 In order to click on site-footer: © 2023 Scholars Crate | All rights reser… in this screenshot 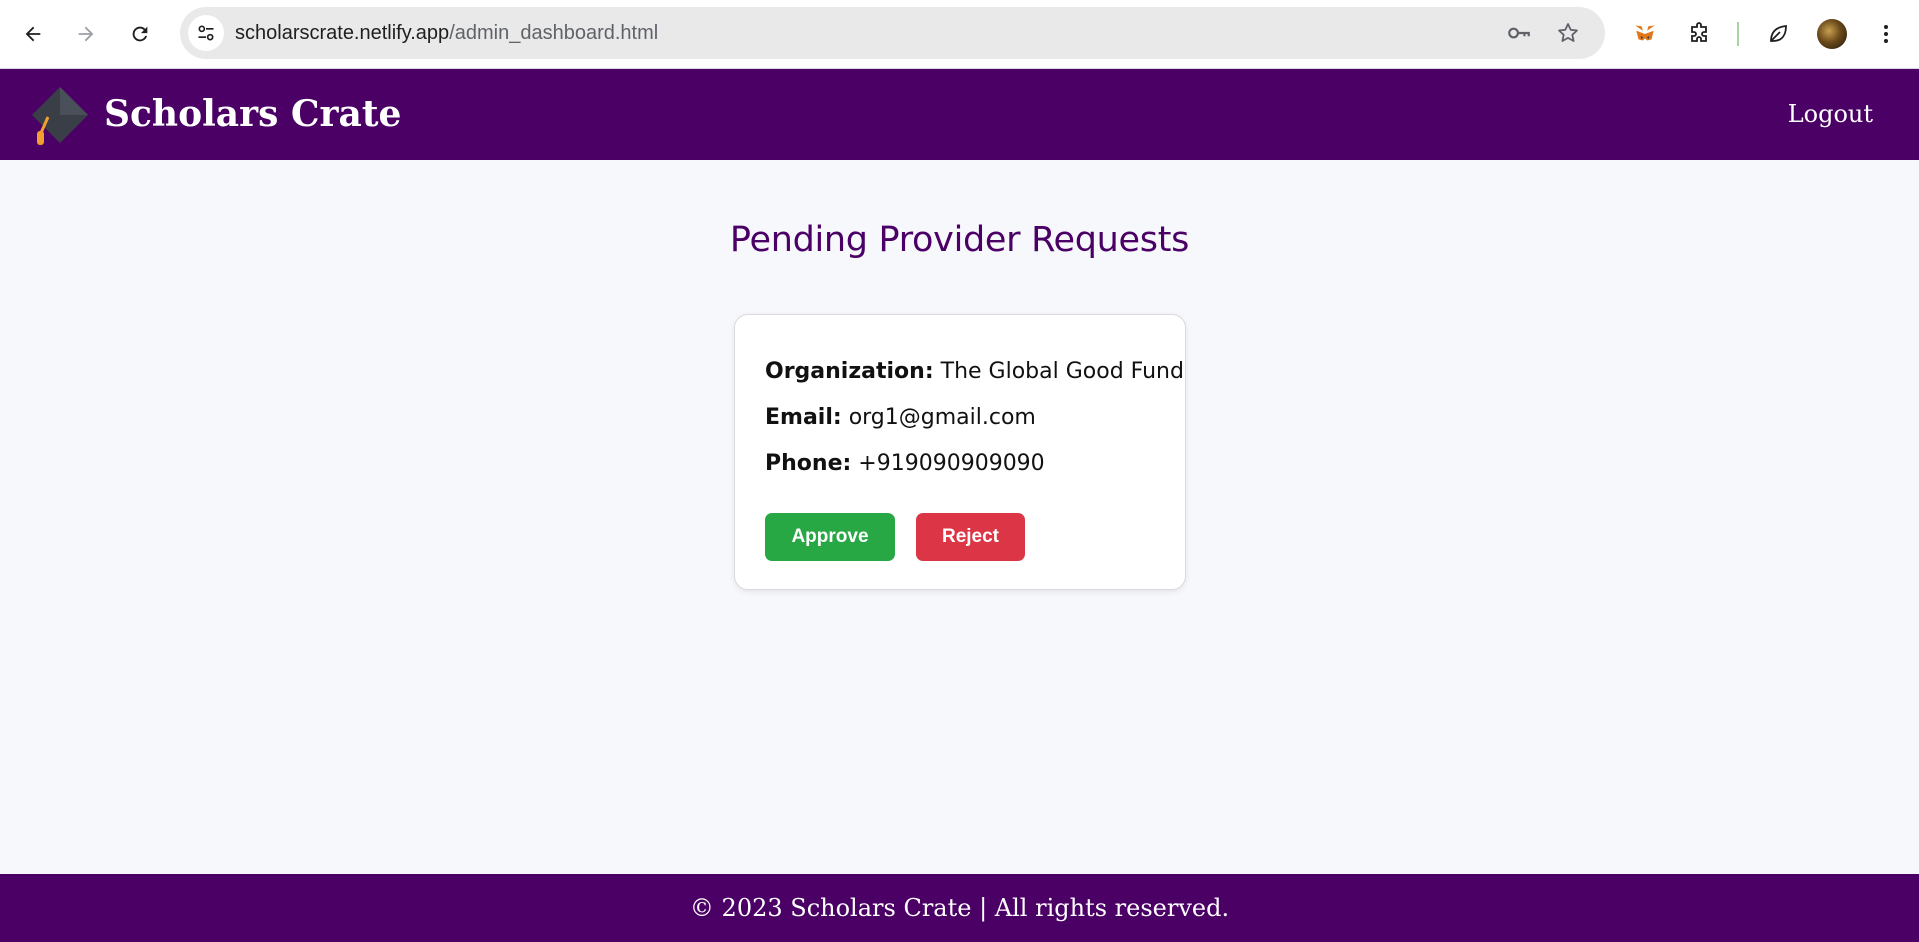, I will do `click(959, 908)`.